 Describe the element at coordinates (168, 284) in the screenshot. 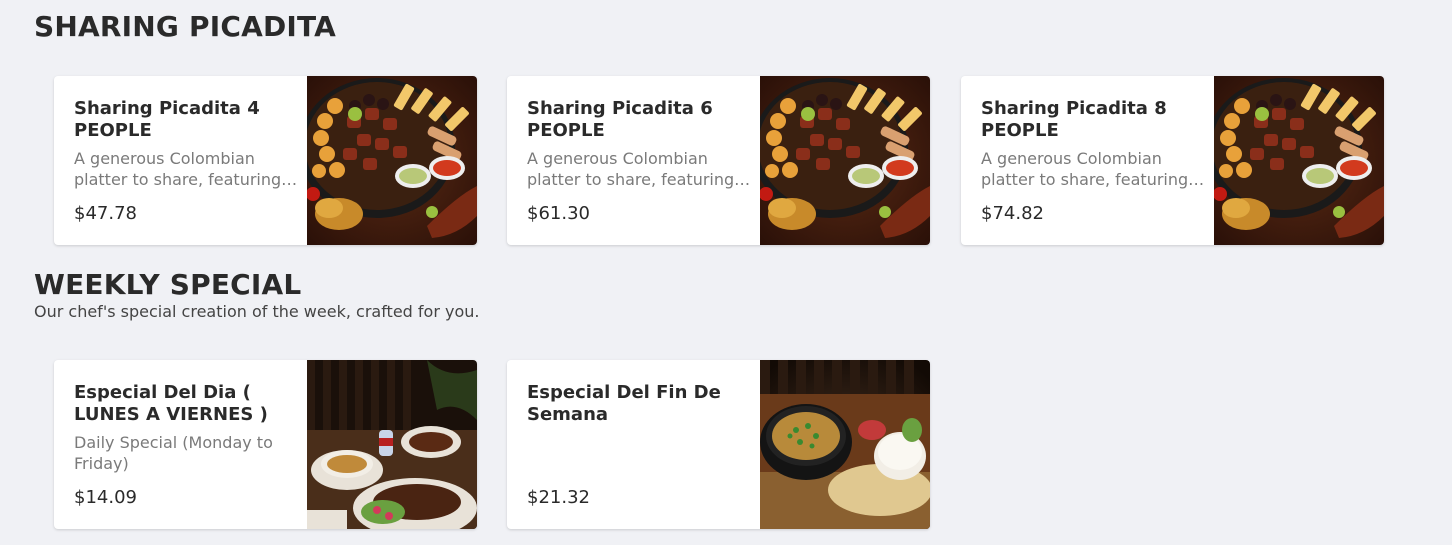

I see `section-title-weekly-special: WEEKLY SPECIAL` at that location.